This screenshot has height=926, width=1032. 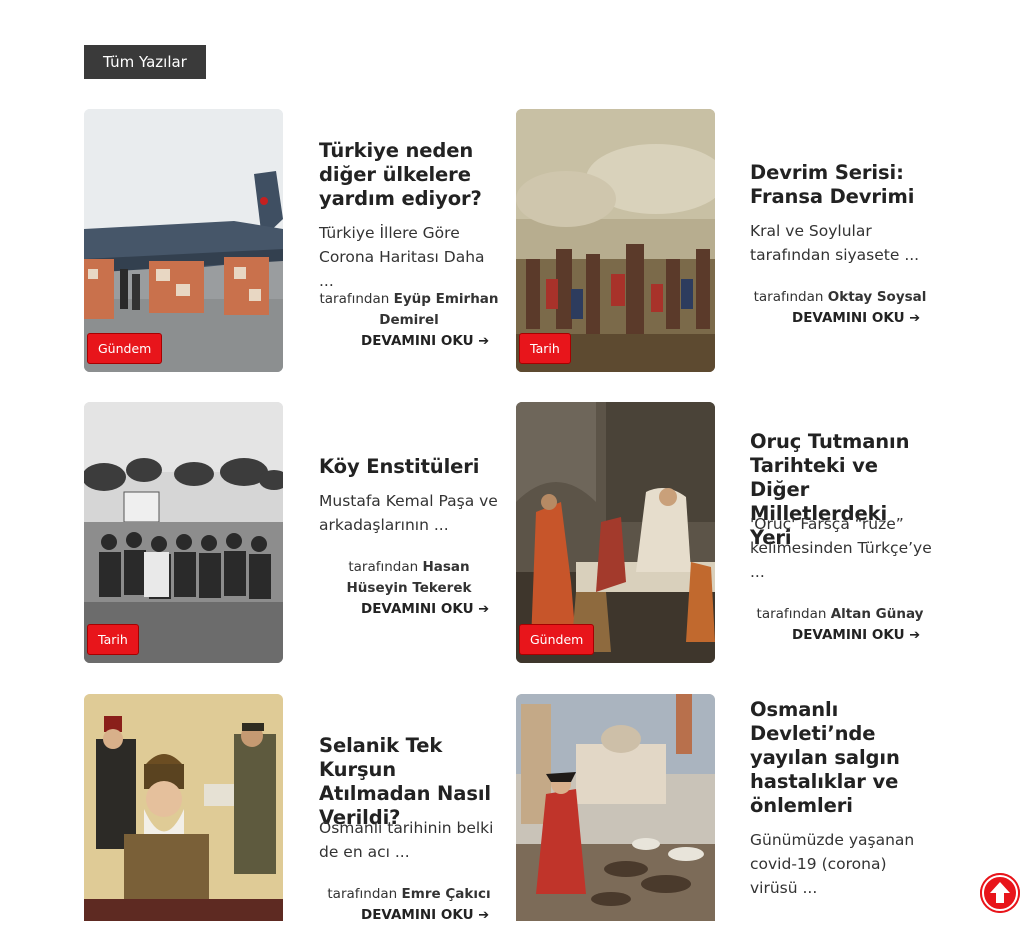 What do you see at coordinates (438, 309) in the screenshot?
I see `author-link: Eyüp Emirhan Demirel` at bounding box center [438, 309].